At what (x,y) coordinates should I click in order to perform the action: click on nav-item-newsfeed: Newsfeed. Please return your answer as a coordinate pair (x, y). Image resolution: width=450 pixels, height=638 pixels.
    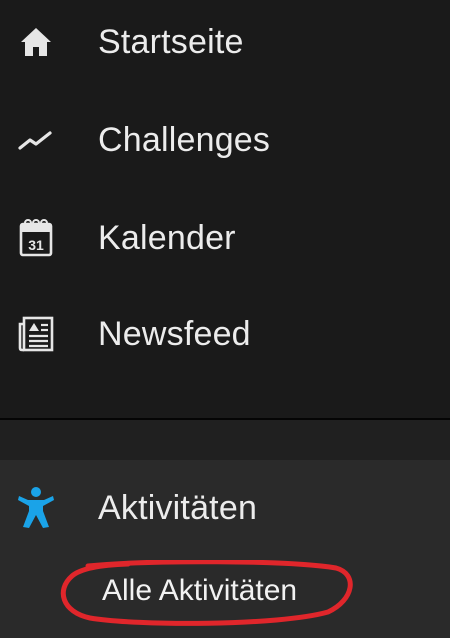
    Looking at the image, I should click on (225, 334).